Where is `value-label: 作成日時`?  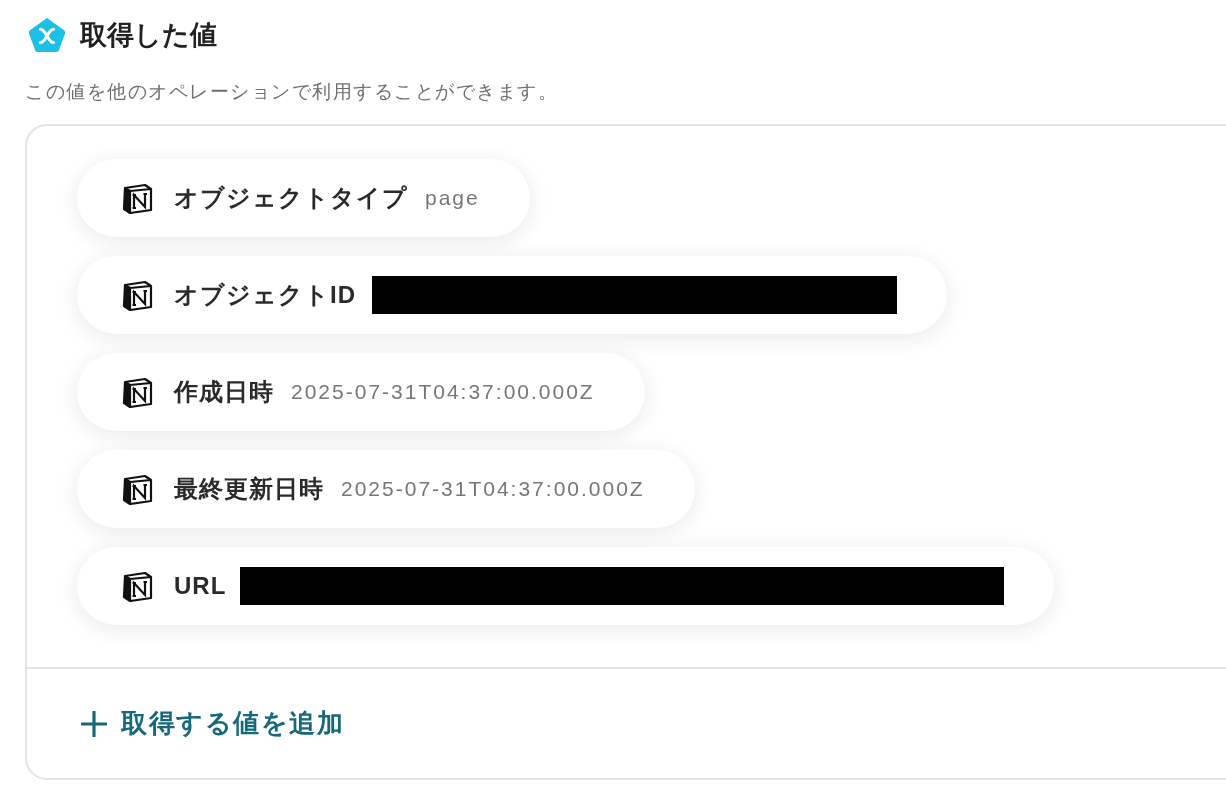
value-label: 作成日時 is located at coordinates (224, 392).